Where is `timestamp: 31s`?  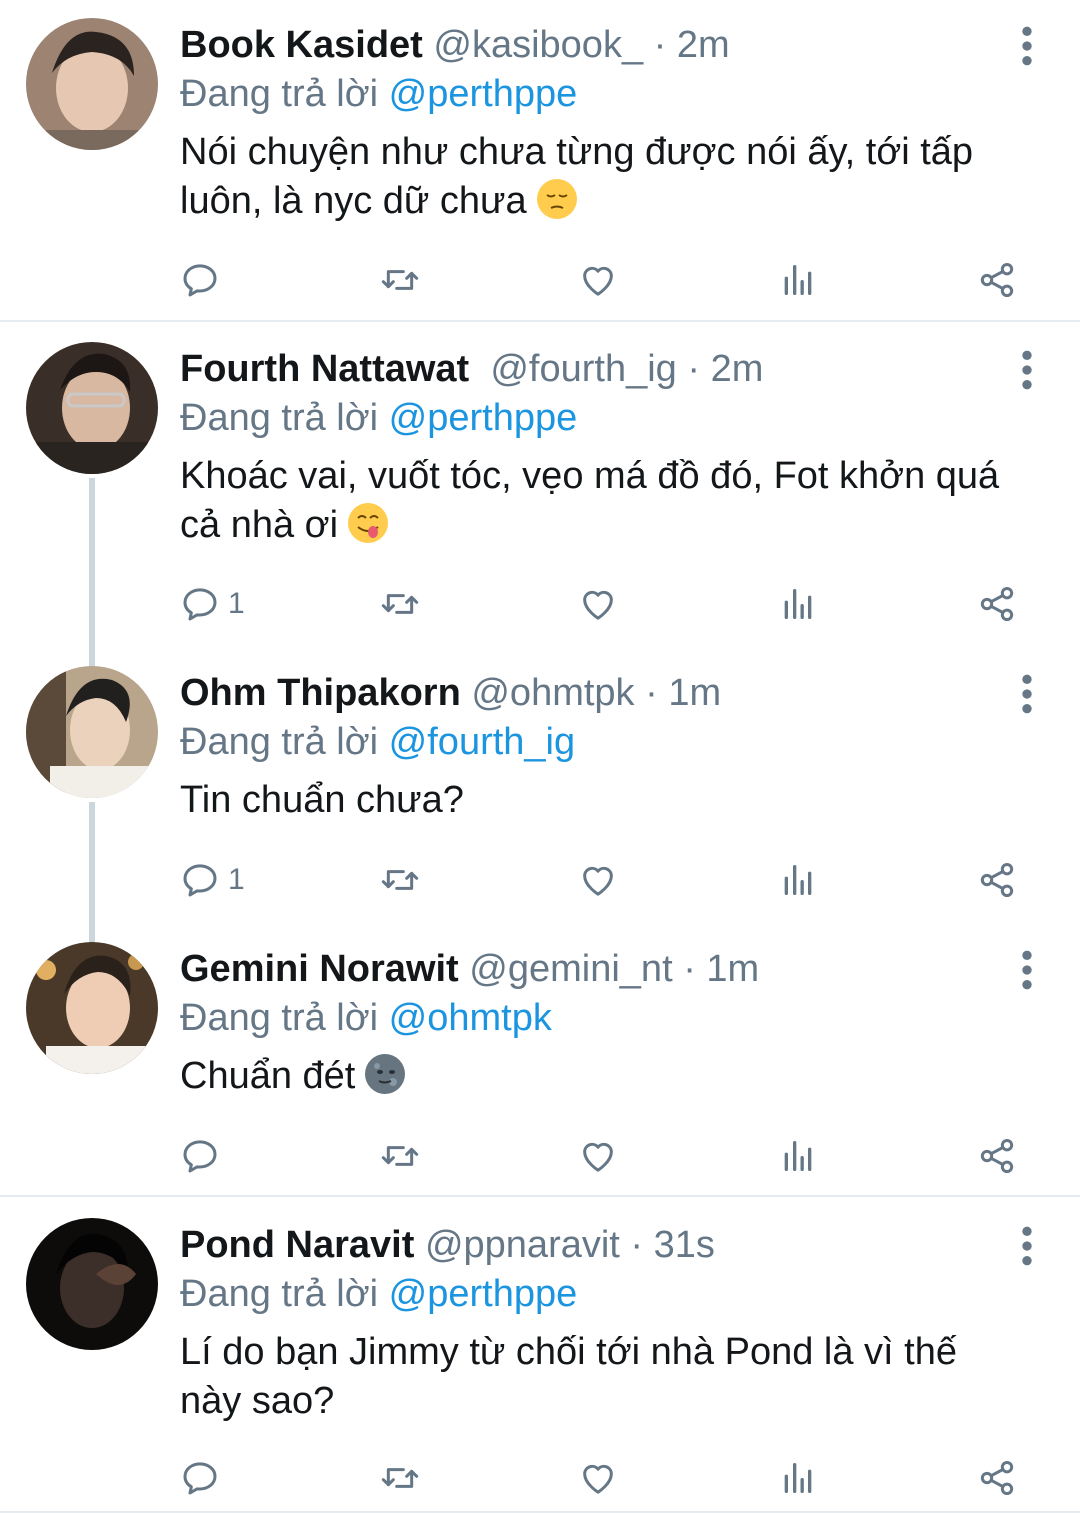 timestamp: 31s is located at coordinates (684, 1245).